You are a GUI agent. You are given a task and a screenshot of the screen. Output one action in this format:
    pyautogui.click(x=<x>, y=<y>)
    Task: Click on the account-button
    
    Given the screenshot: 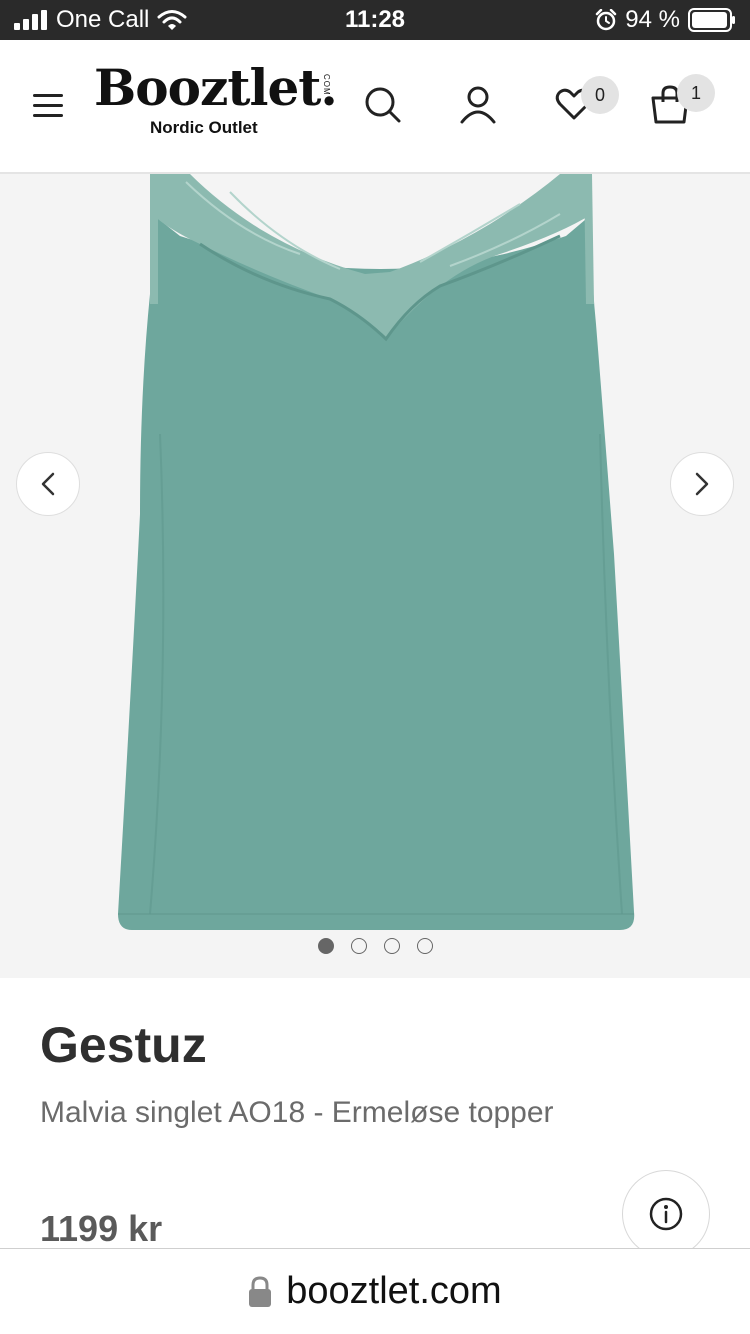 What is the action you would take?
    pyautogui.click(x=478, y=104)
    